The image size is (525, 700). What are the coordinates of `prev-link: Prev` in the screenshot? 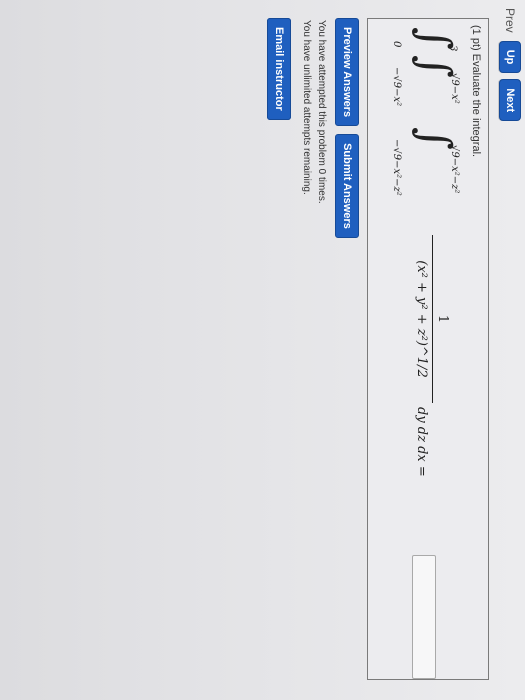 It's located at (510, 20).